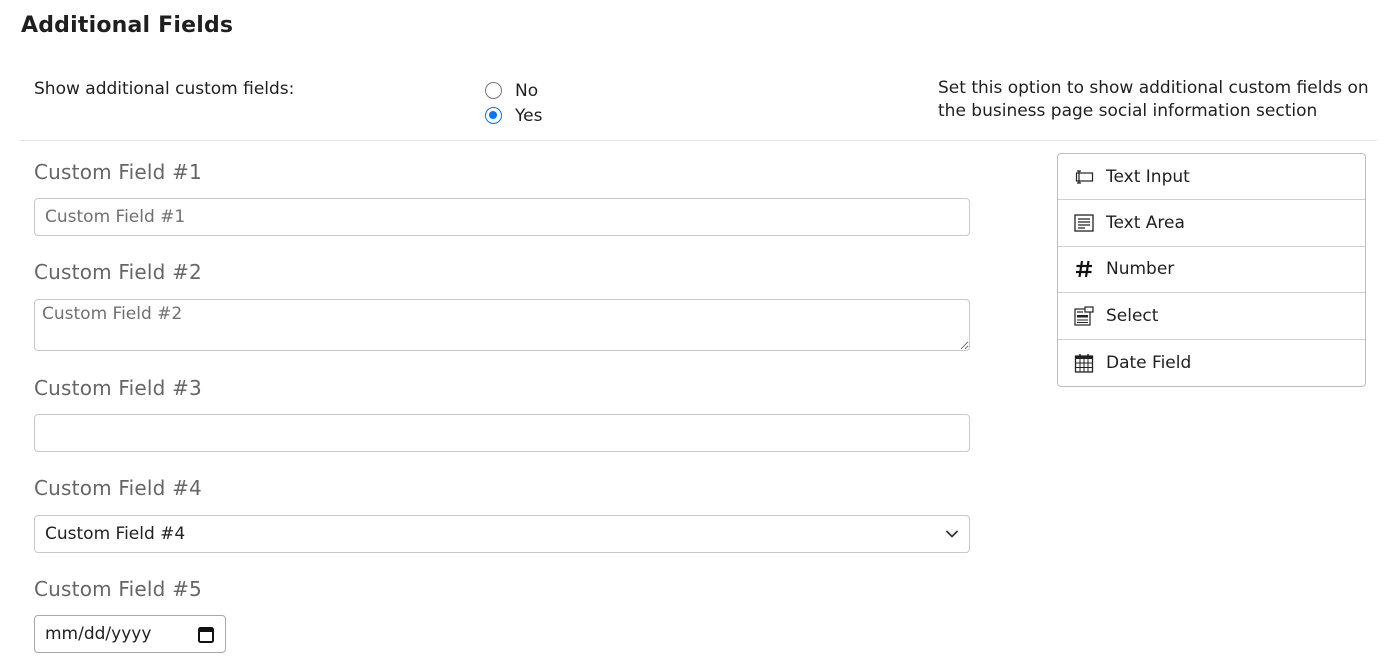 The image size is (1400, 670). I want to click on toolbox-item-select: Select, so click(1211, 316).